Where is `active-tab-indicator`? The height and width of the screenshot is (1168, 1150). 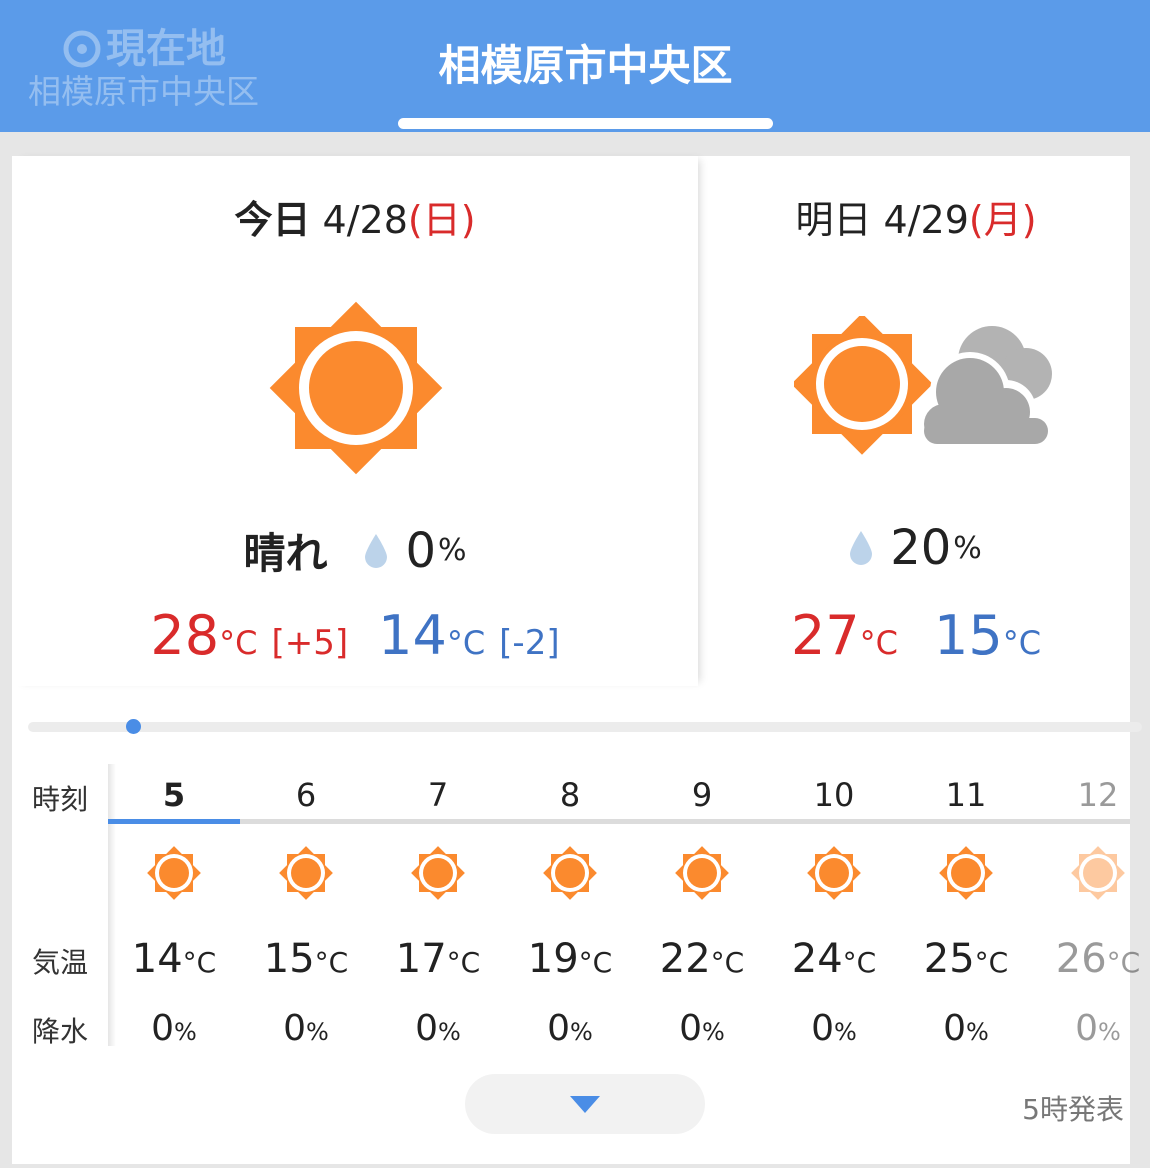 active-tab-indicator is located at coordinates (585, 123).